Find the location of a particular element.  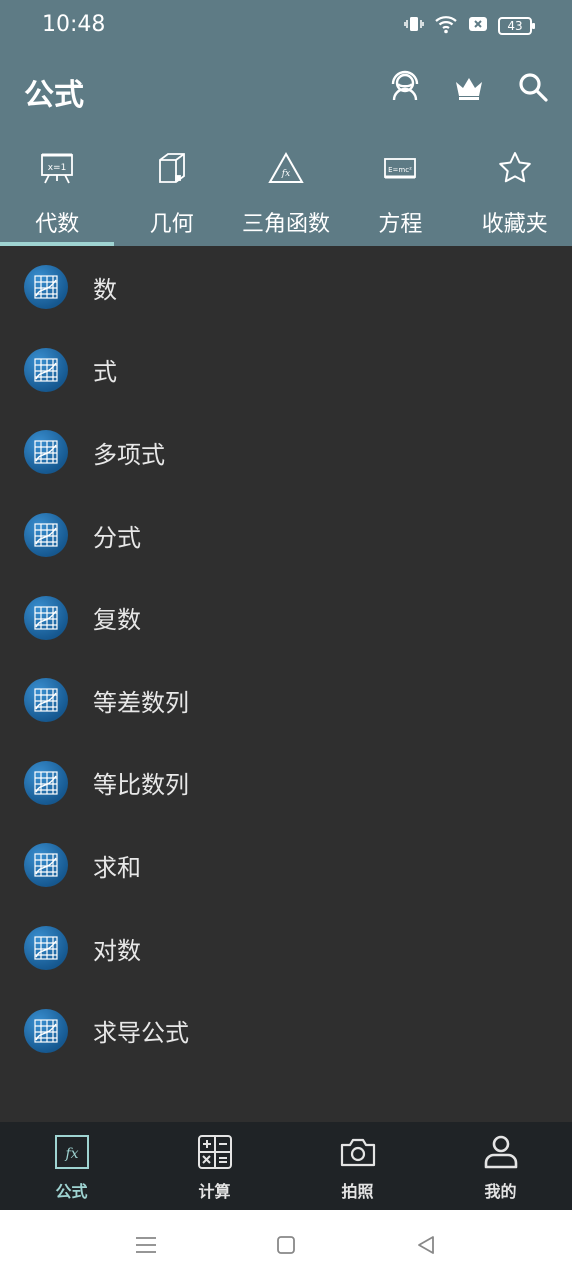

camera-icon is located at coordinates (358, 1152).